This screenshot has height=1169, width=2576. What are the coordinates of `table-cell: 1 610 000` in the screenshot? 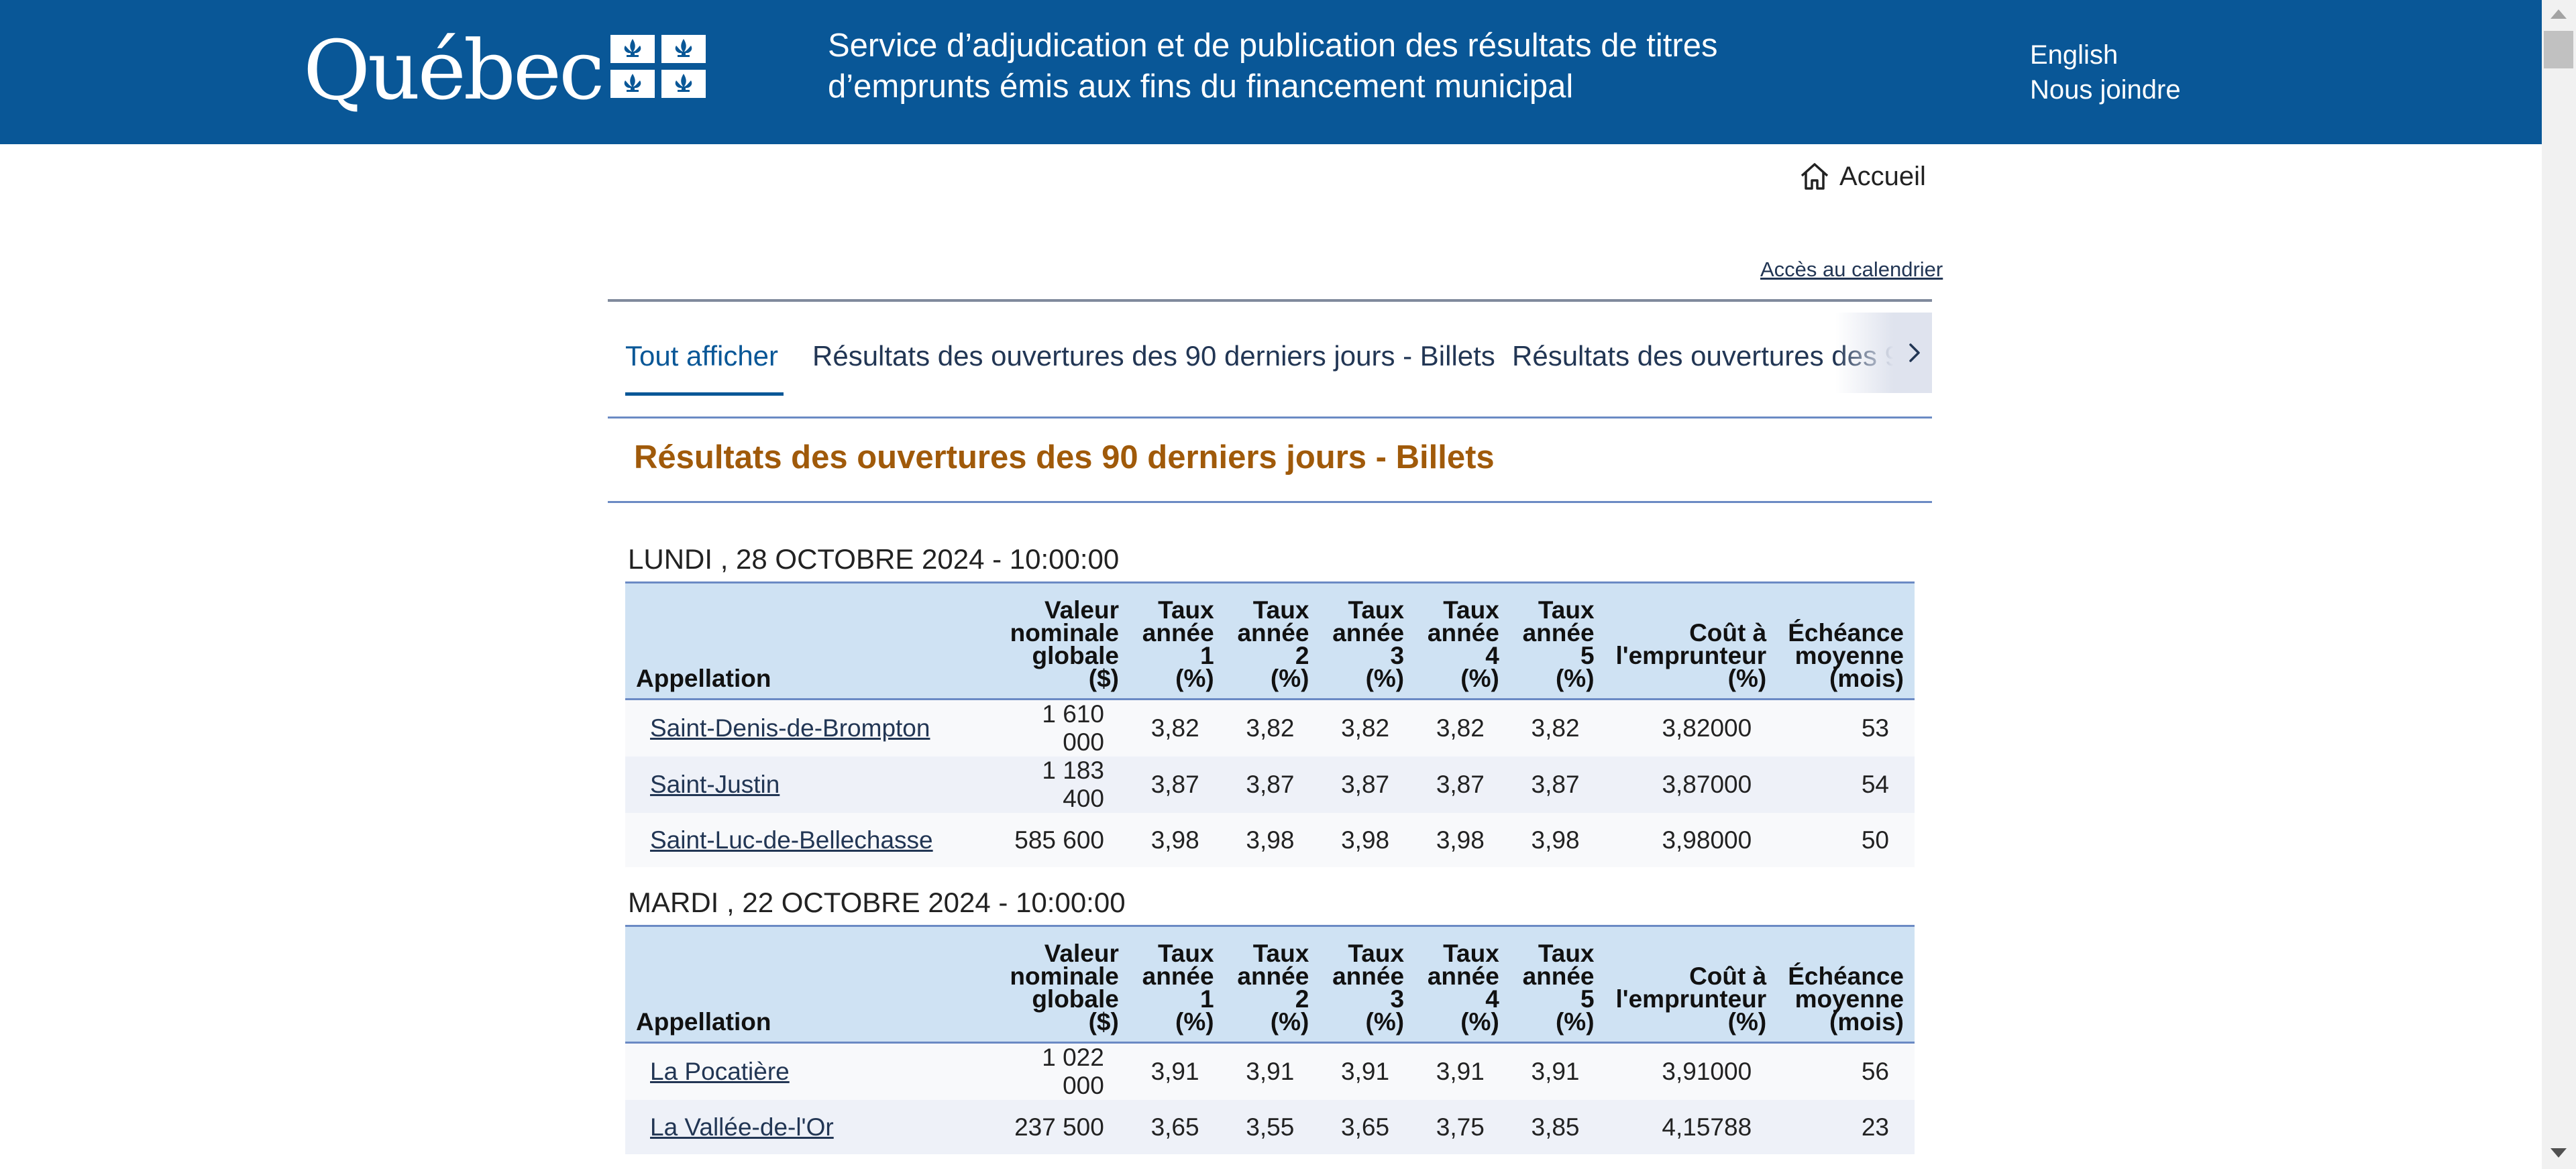 It's located at (1073, 728).